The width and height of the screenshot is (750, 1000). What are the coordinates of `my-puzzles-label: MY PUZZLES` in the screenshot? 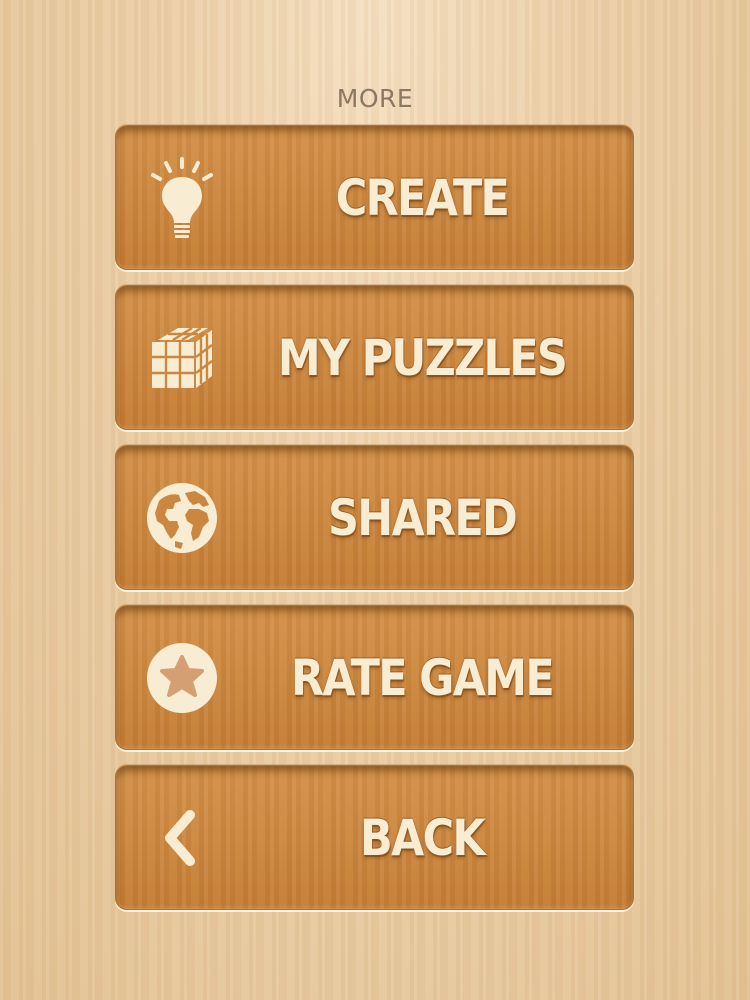 It's located at (422, 357).